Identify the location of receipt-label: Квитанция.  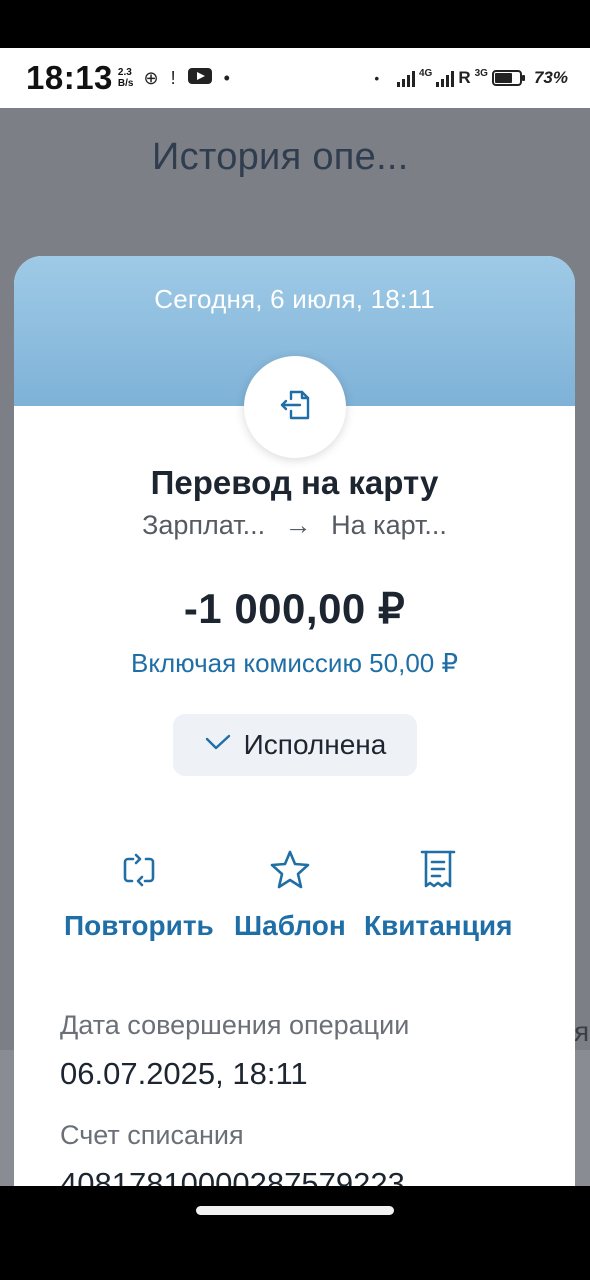
(438, 925).